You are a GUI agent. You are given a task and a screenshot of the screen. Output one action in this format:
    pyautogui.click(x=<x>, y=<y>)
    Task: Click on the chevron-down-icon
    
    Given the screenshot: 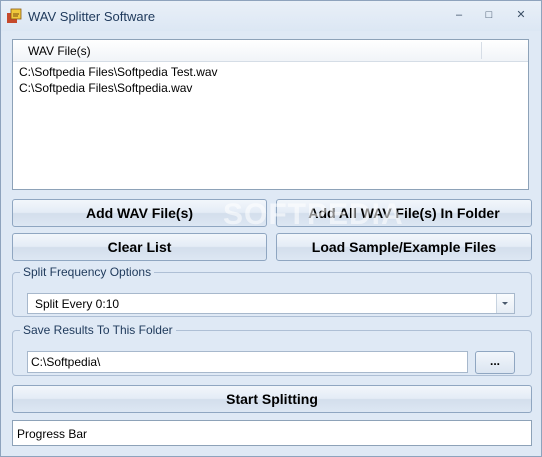 What is the action you would take?
    pyautogui.click(x=505, y=303)
    